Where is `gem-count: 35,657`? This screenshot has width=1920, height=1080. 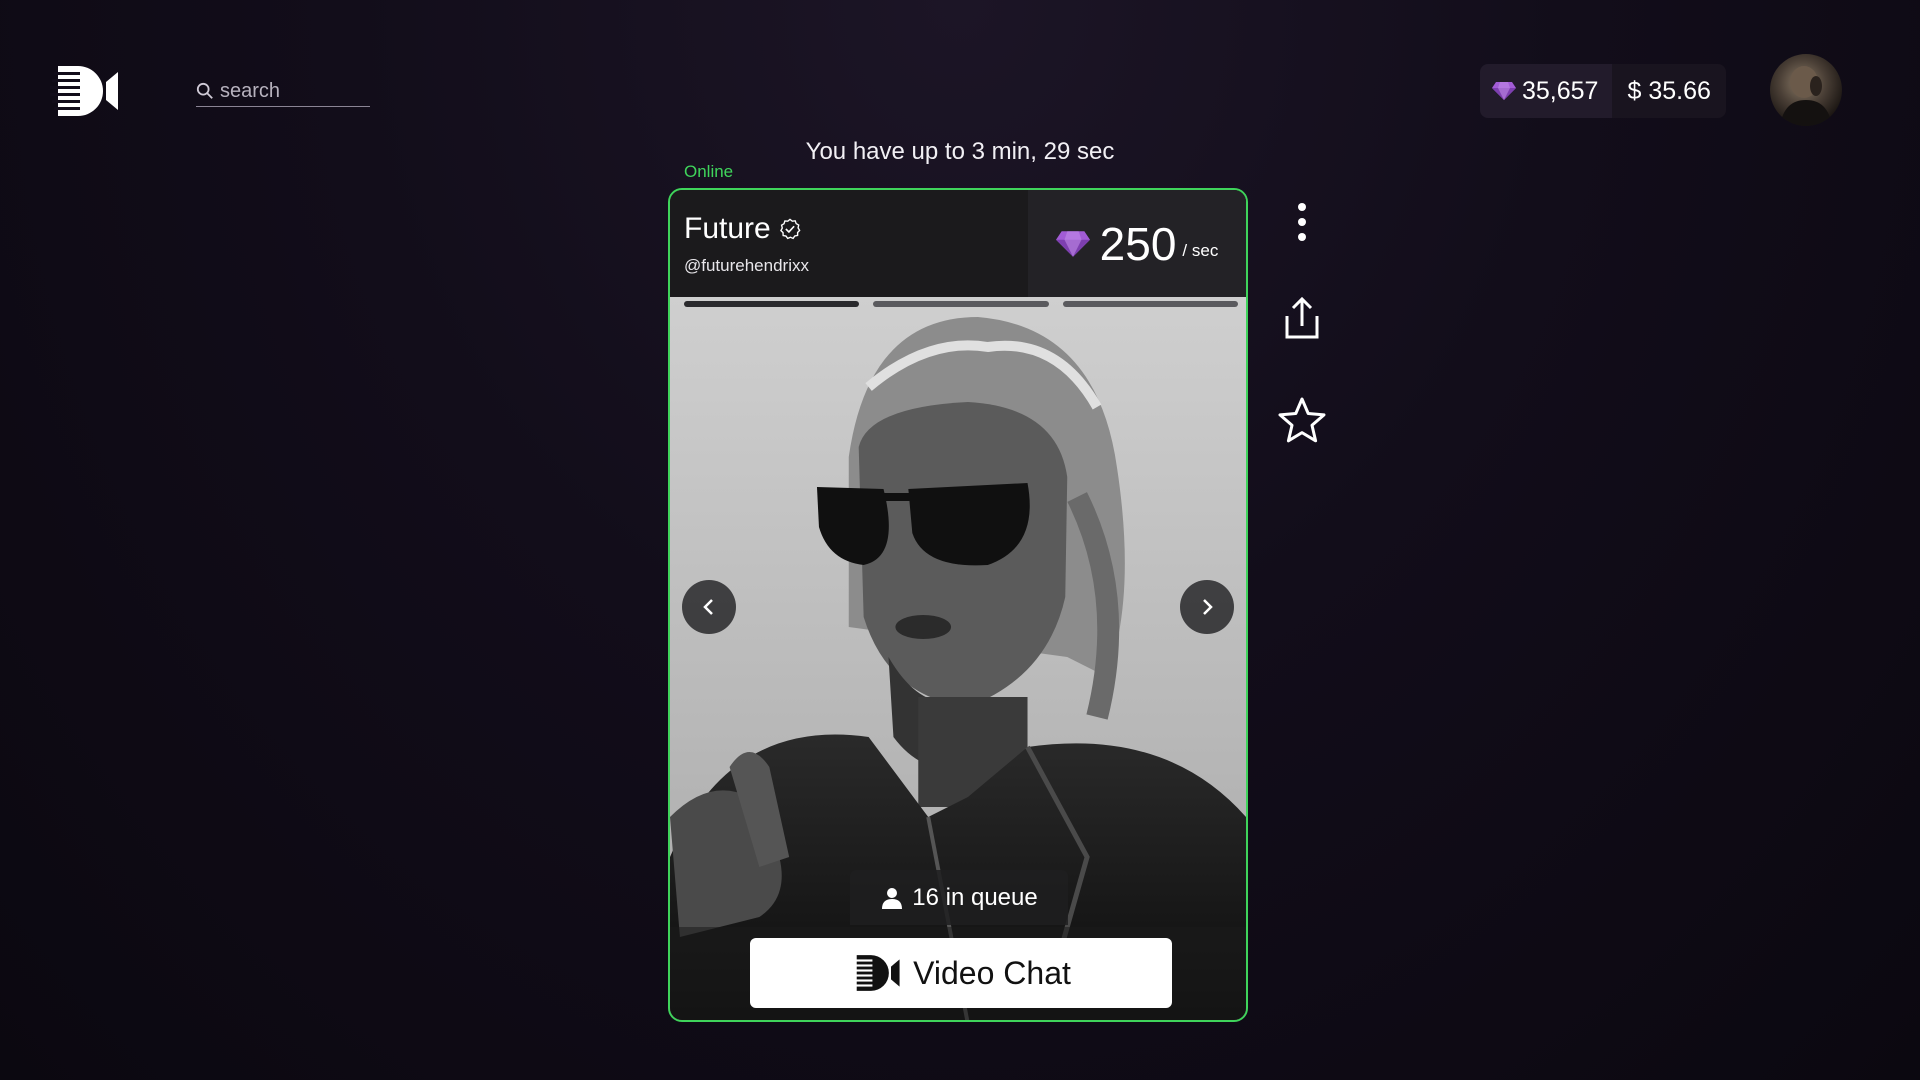 gem-count: 35,657 is located at coordinates (1560, 90).